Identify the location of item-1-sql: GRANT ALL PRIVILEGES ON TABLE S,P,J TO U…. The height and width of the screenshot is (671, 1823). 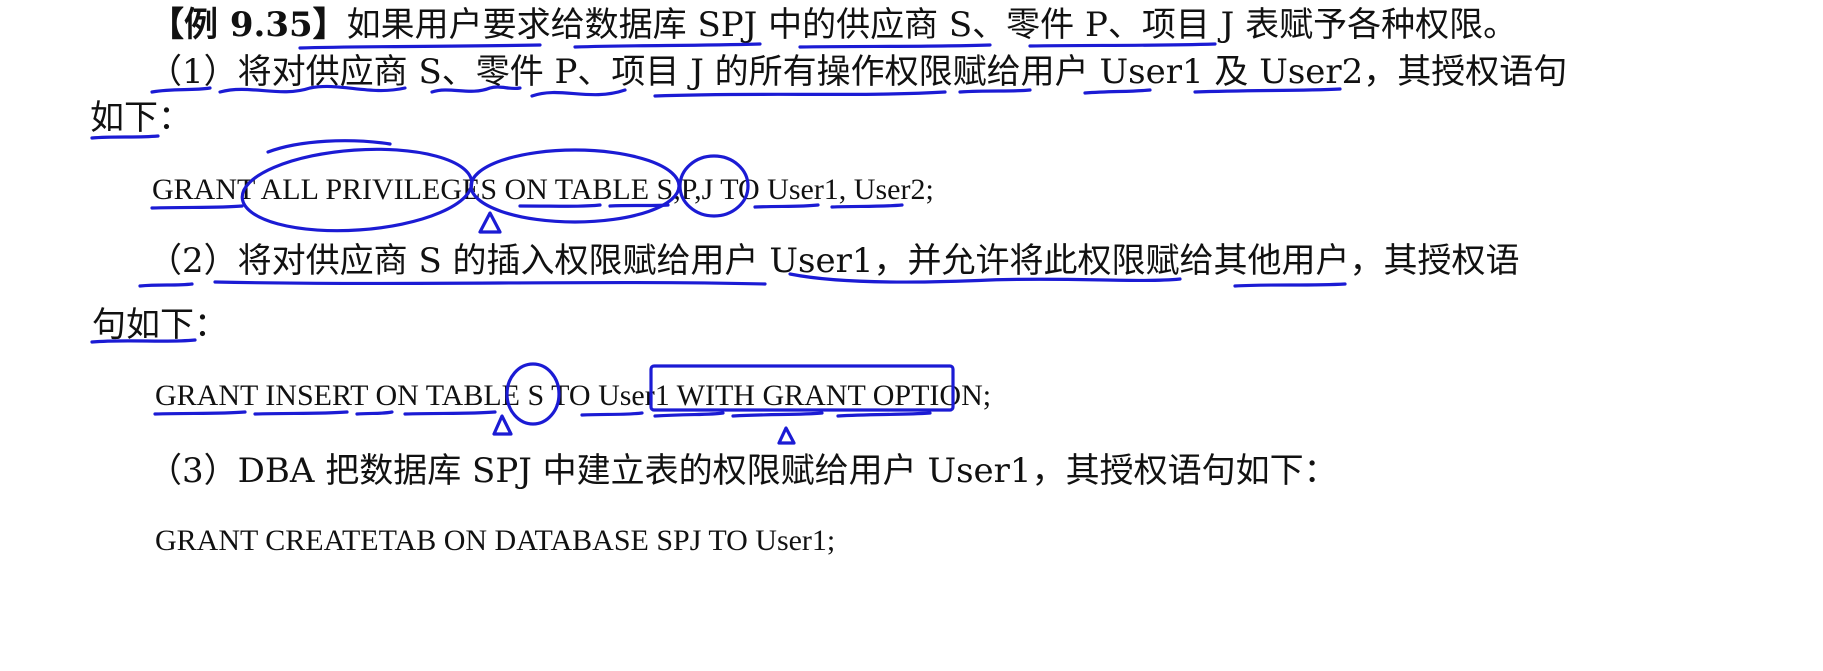
(543, 189).